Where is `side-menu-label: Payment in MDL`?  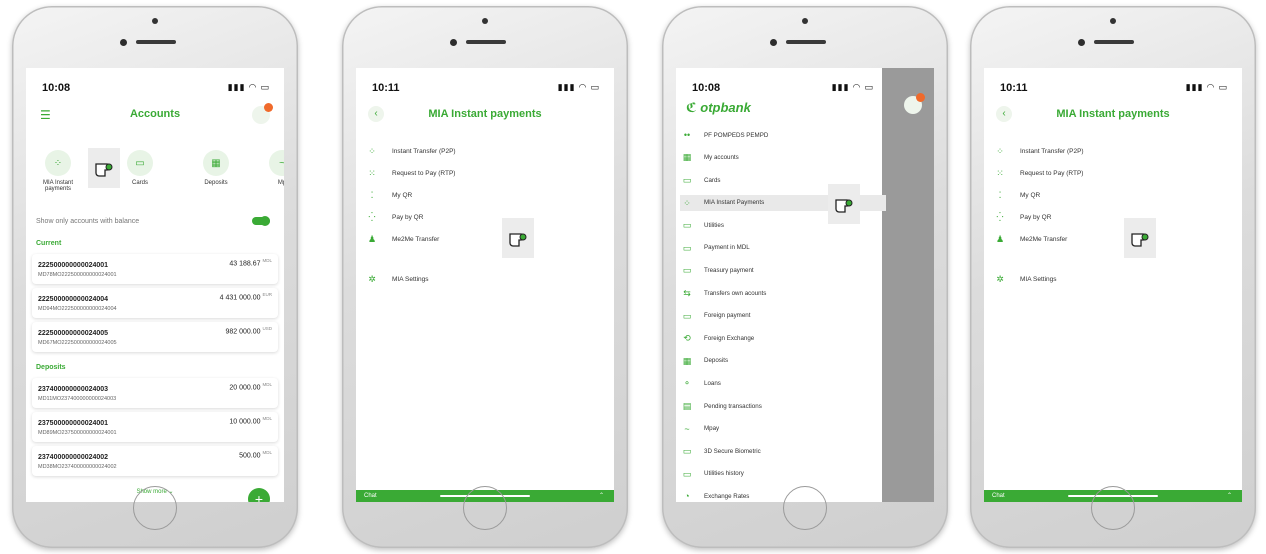 side-menu-label: Payment in MDL is located at coordinates (727, 248).